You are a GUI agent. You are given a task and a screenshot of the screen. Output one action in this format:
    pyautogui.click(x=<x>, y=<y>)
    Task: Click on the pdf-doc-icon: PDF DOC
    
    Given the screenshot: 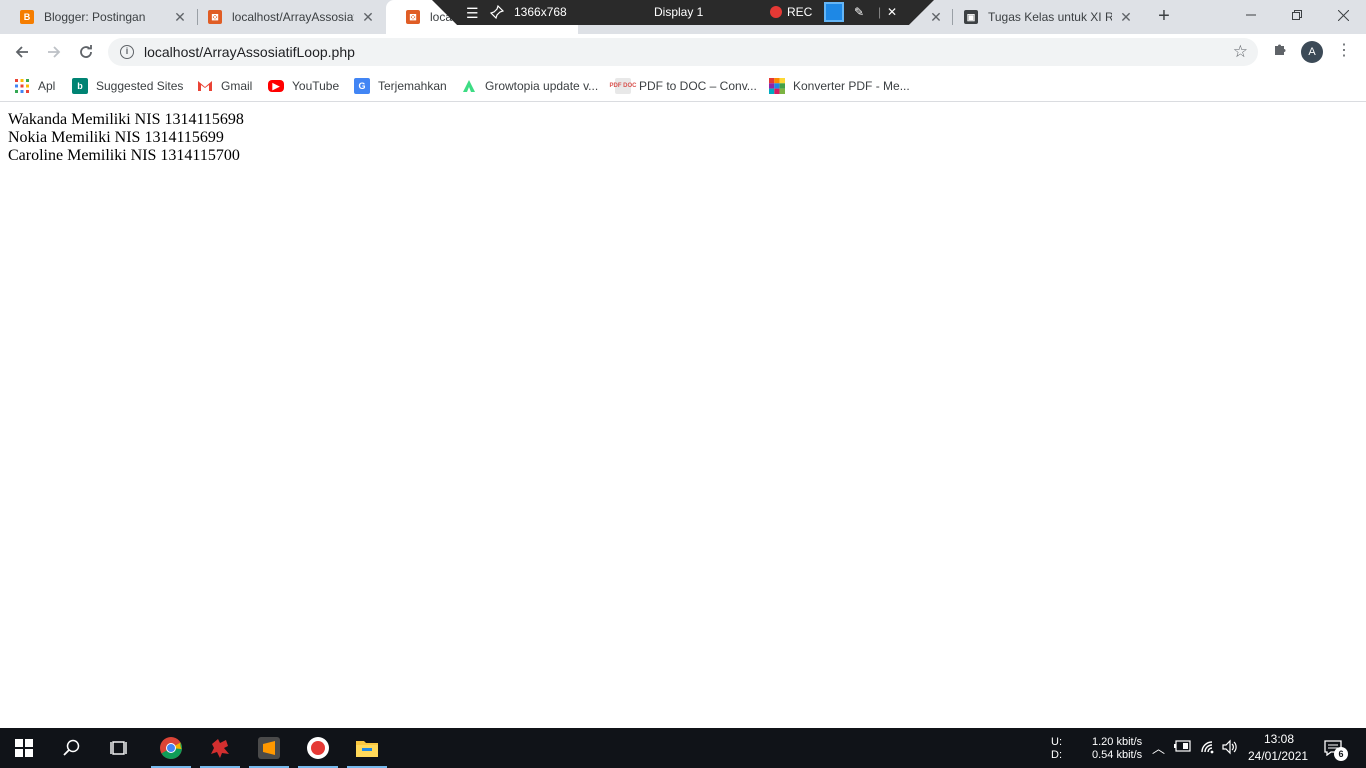 What is the action you would take?
    pyautogui.click(x=623, y=86)
    